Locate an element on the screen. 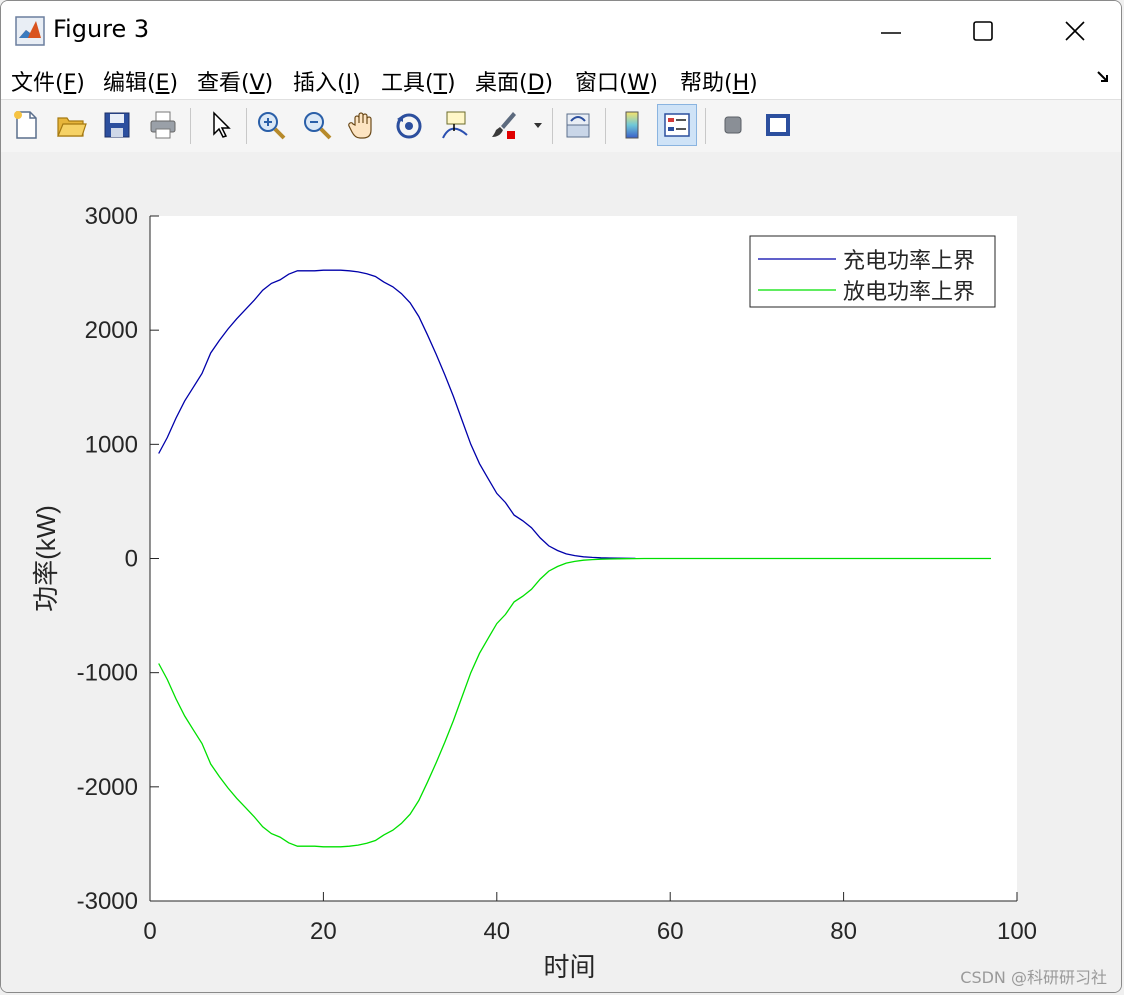 The height and width of the screenshot is (995, 1124). select-pointer-button is located at coordinates (220, 125).